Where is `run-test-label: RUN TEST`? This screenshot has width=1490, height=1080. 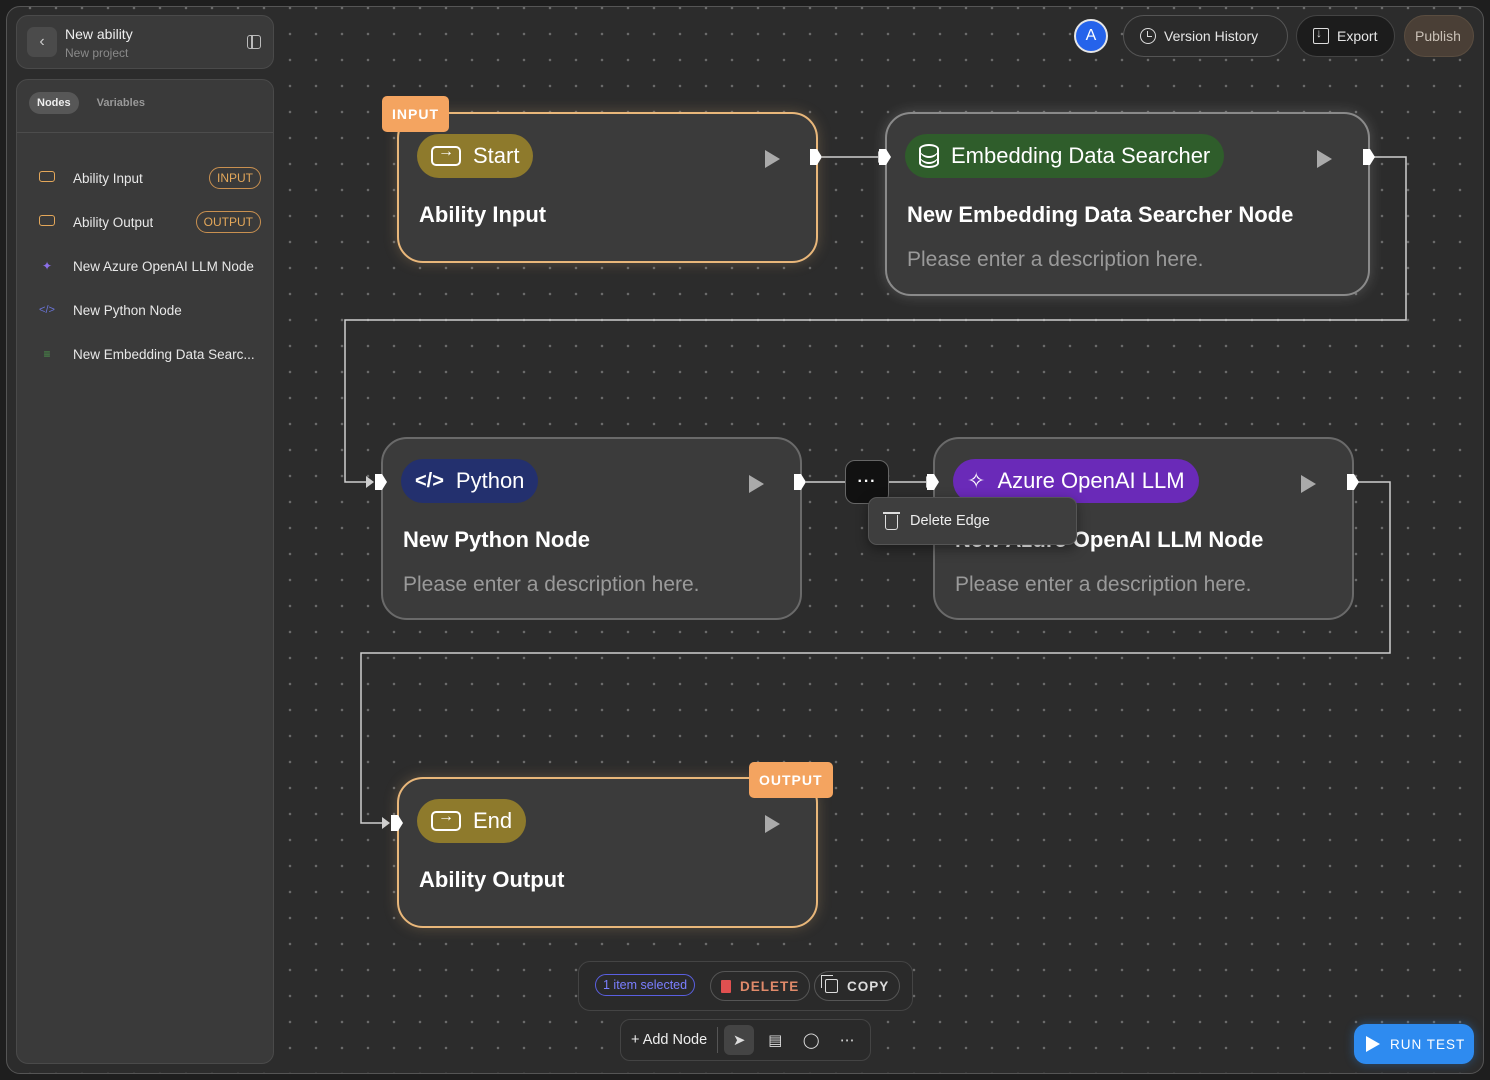 run-test-label: RUN TEST is located at coordinates (1428, 1044).